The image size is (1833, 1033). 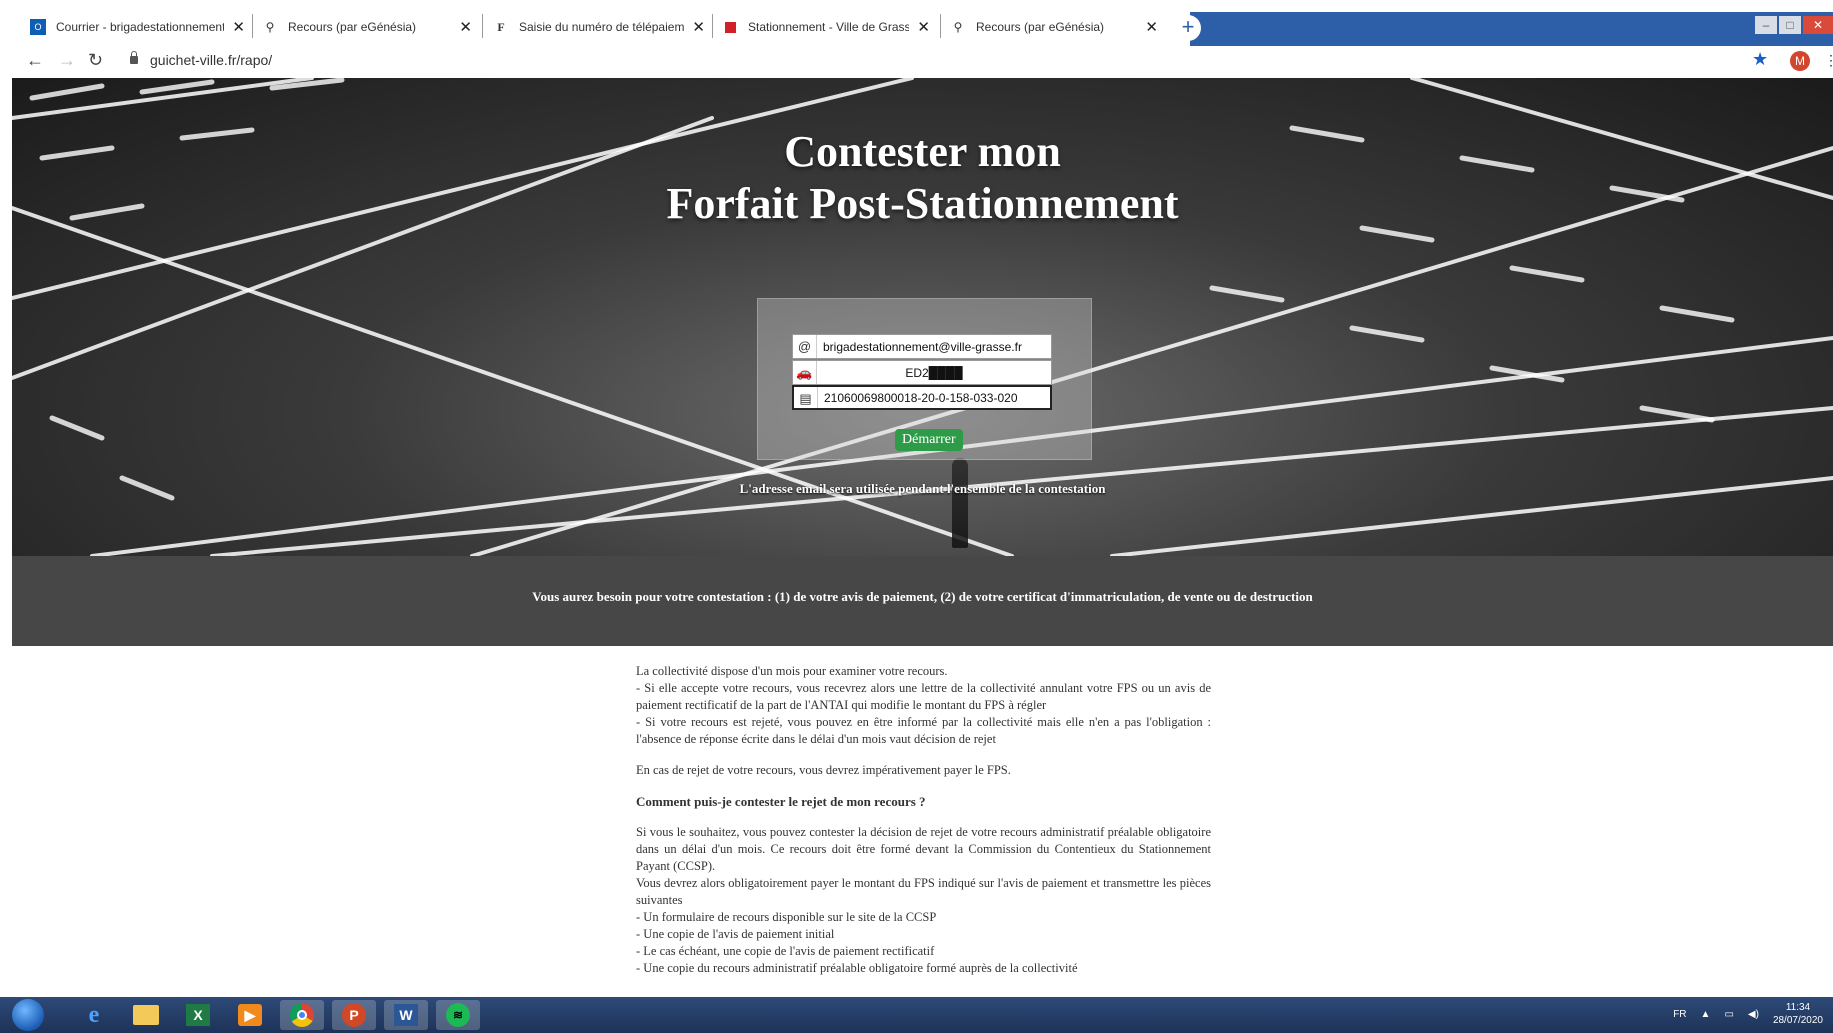 What do you see at coordinates (805, 372) in the screenshot?
I see `car-icon: 🚗` at bounding box center [805, 372].